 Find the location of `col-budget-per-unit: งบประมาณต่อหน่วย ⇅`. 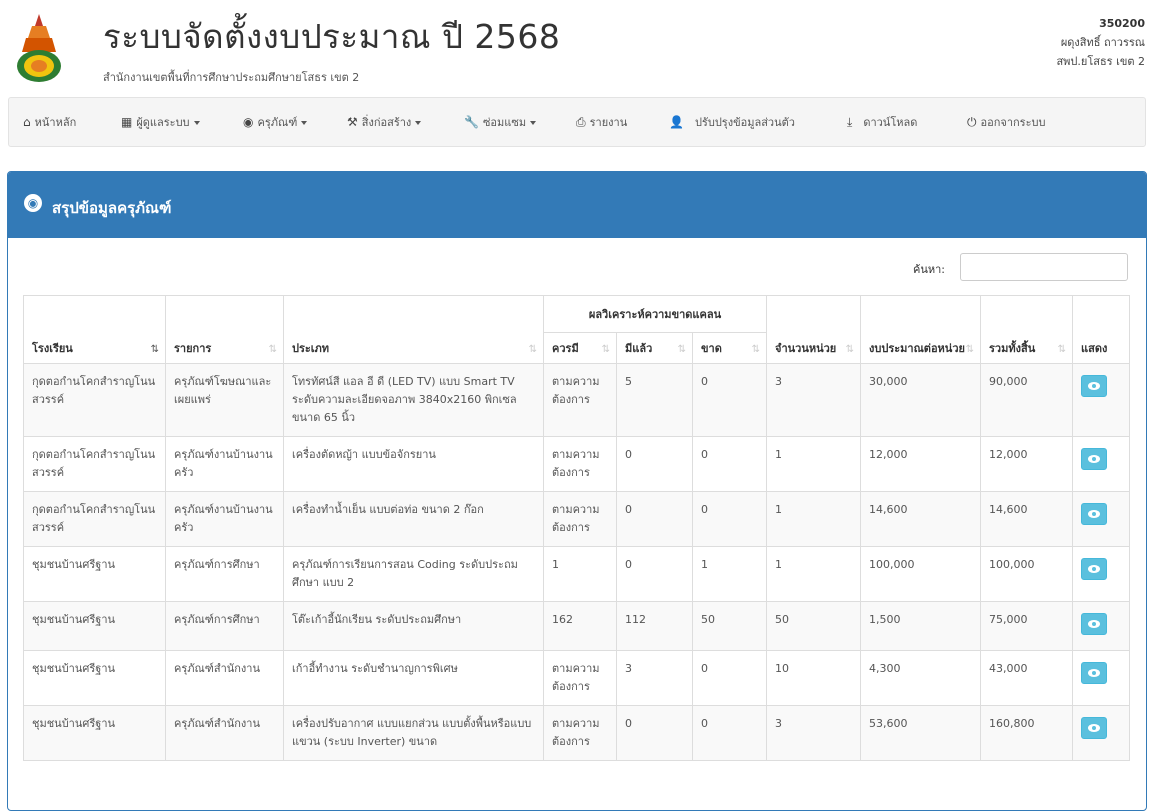

col-budget-per-unit: งบประมาณต่อหน่วย ⇅ is located at coordinates (921, 329).